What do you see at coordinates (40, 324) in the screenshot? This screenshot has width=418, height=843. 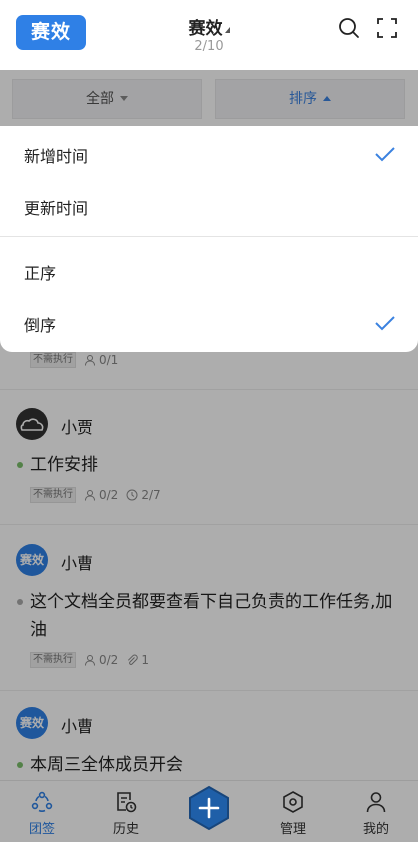 I see `sort-option-descending: 倒序` at bounding box center [40, 324].